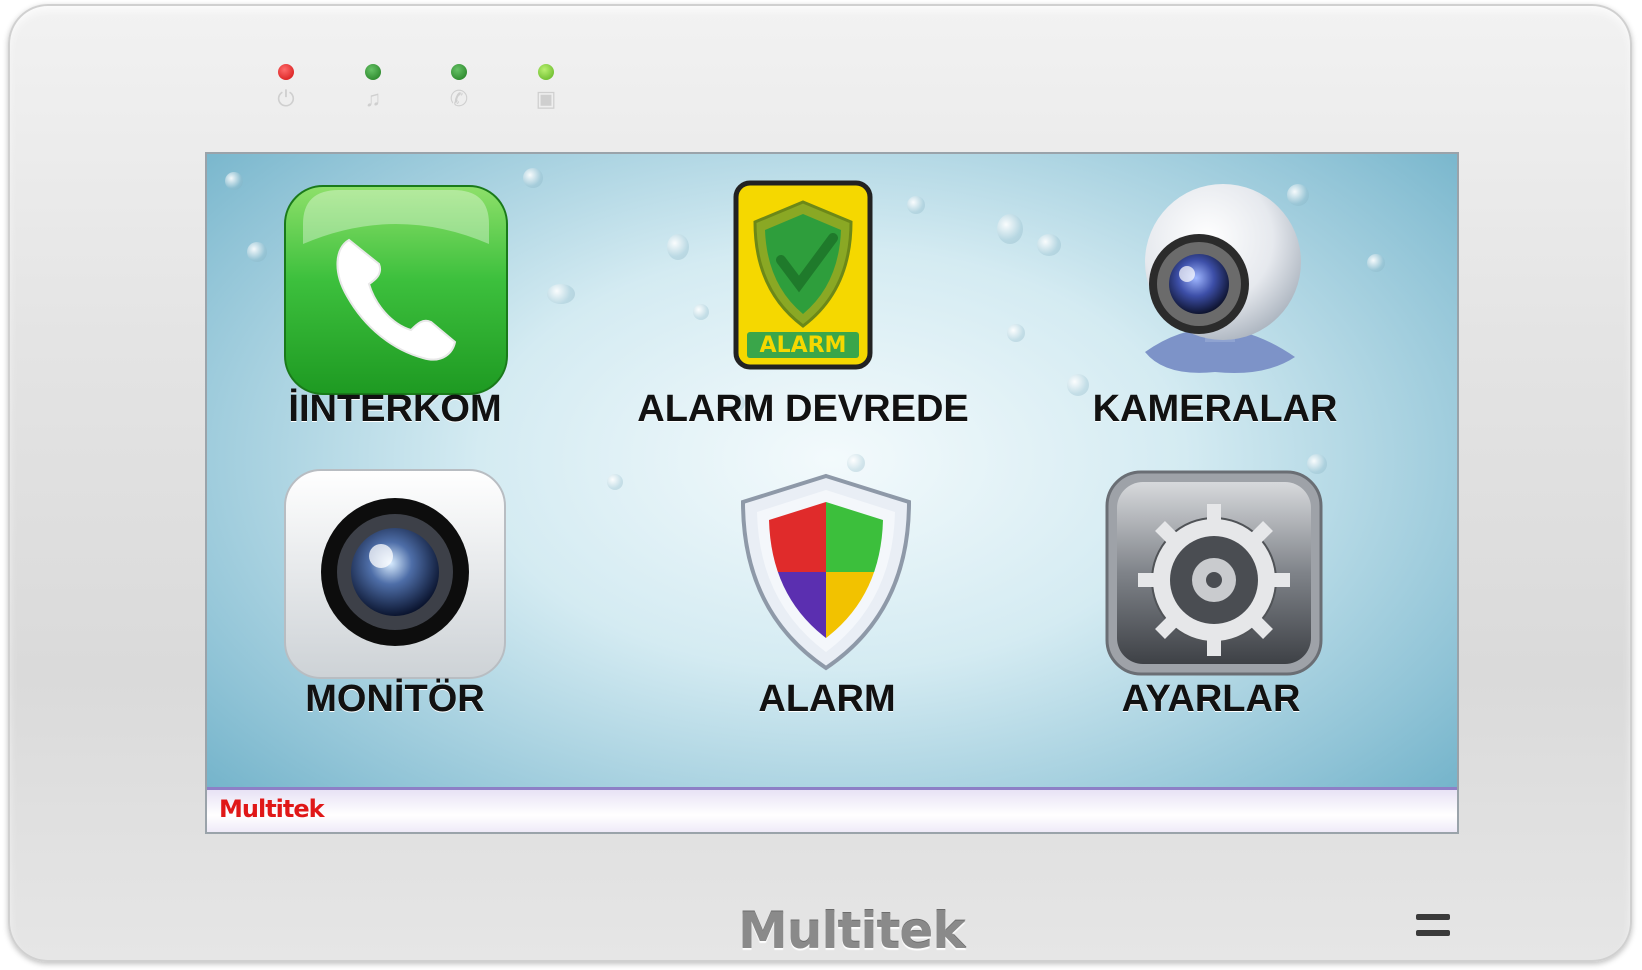 This screenshot has height=970, width=1642. What do you see at coordinates (286, 72) in the screenshot?
I see `power-led` at bounding box center [286, 72].